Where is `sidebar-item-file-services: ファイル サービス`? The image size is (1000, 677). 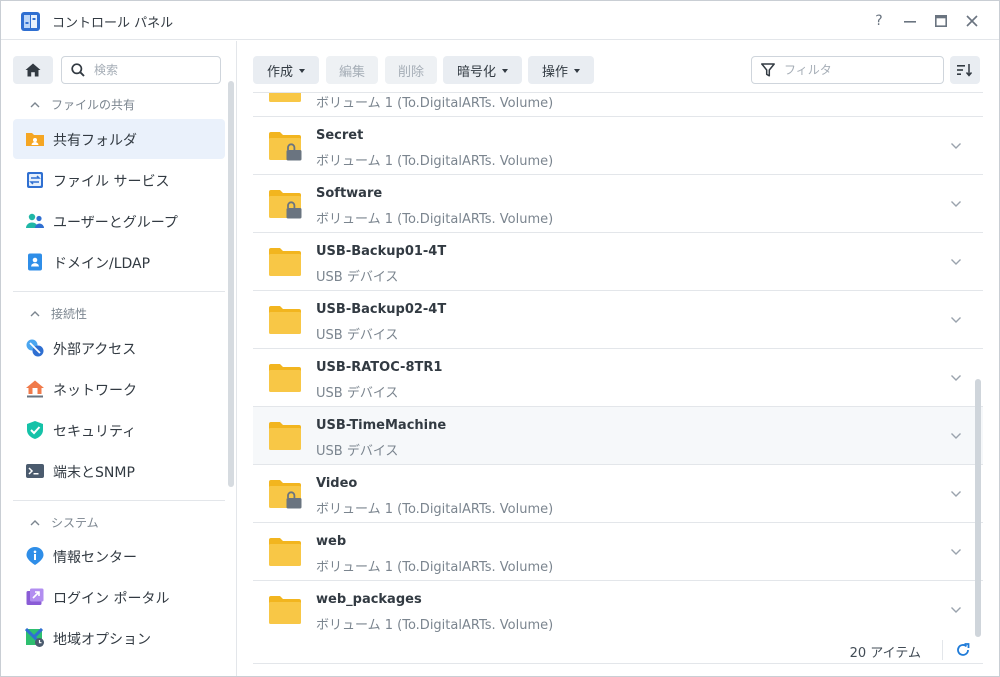
sidebar-item-file-services: ファイル サービス is located at coordinates (119, 180).